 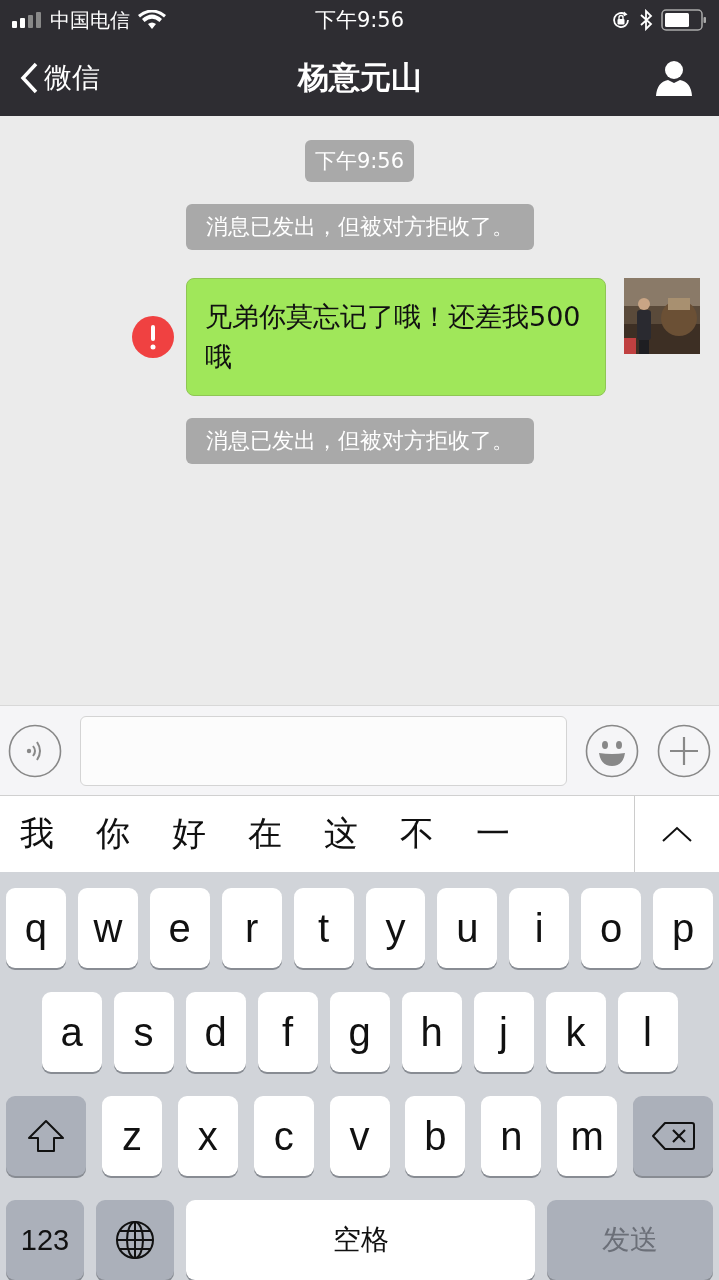 I want to click on letter-key: y, so click(x=395, y=928).